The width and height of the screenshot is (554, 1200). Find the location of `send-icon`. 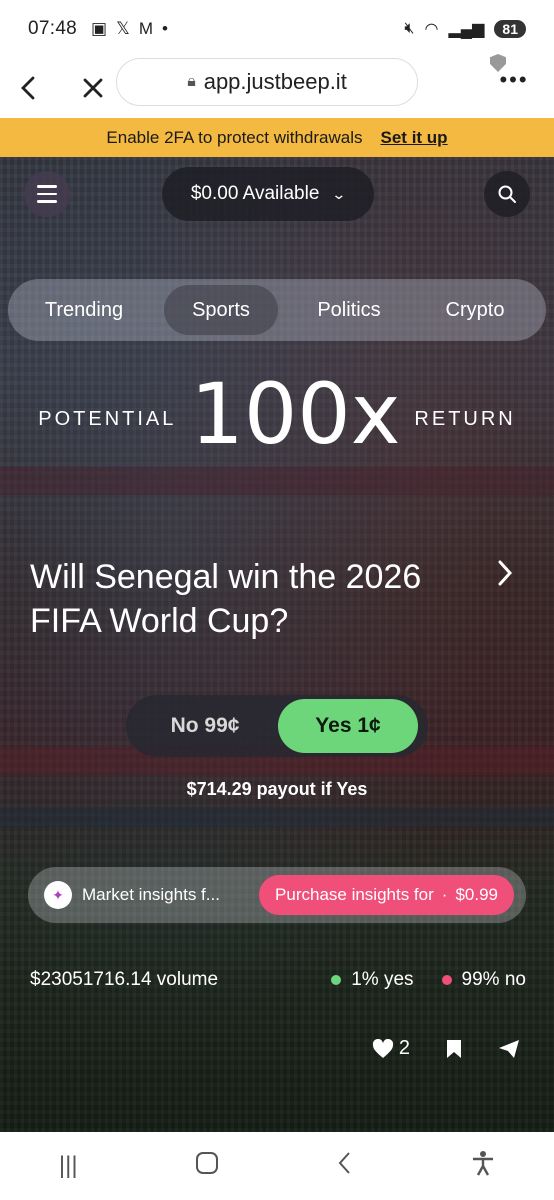

send-icon is located at coordinates (509, 1048).